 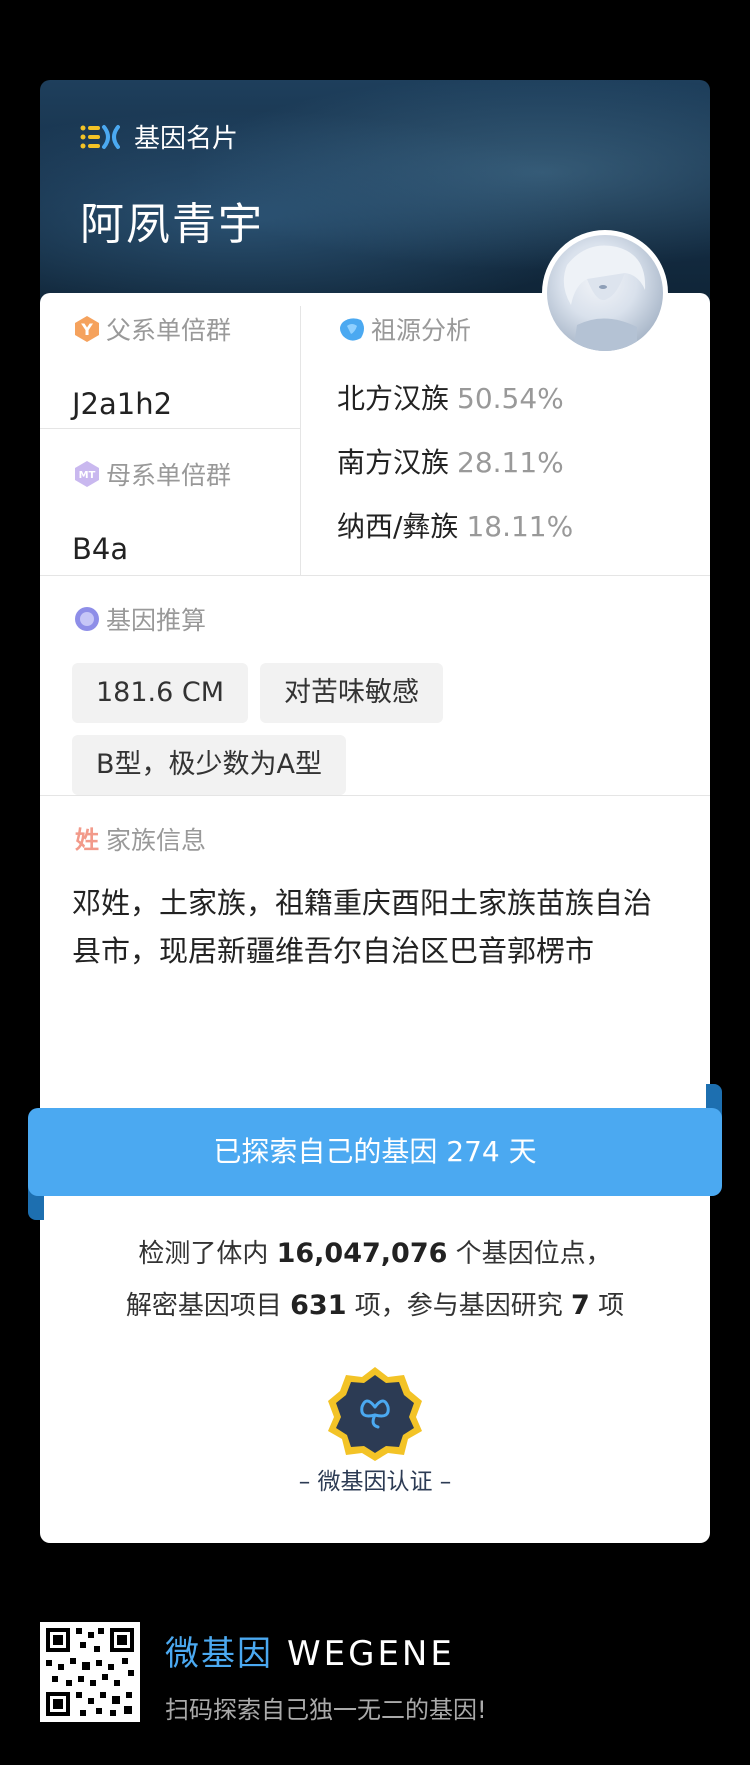 I want to click on trait-tag: 181.6 CM, so click(x=160, y=693).